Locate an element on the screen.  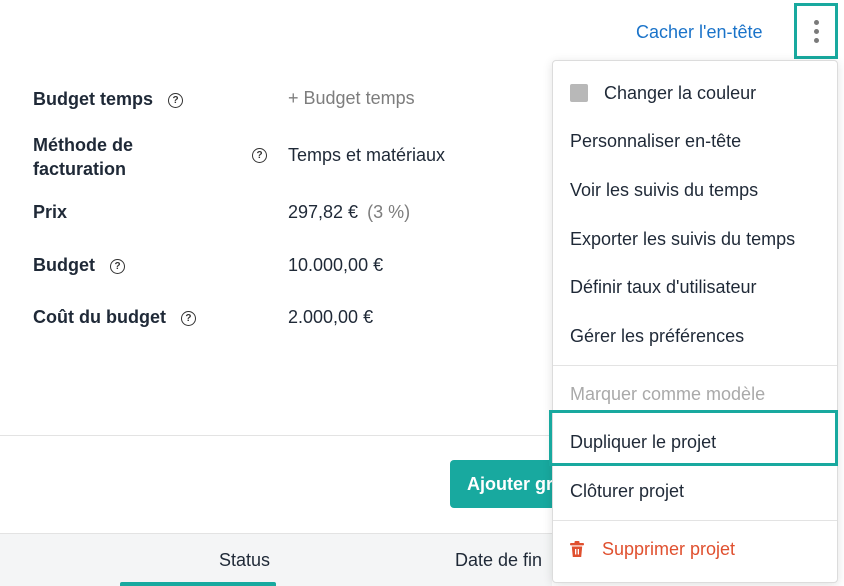
menu-item-manage-preferences: Gérer les préférences is located at coordinates (657, 336).